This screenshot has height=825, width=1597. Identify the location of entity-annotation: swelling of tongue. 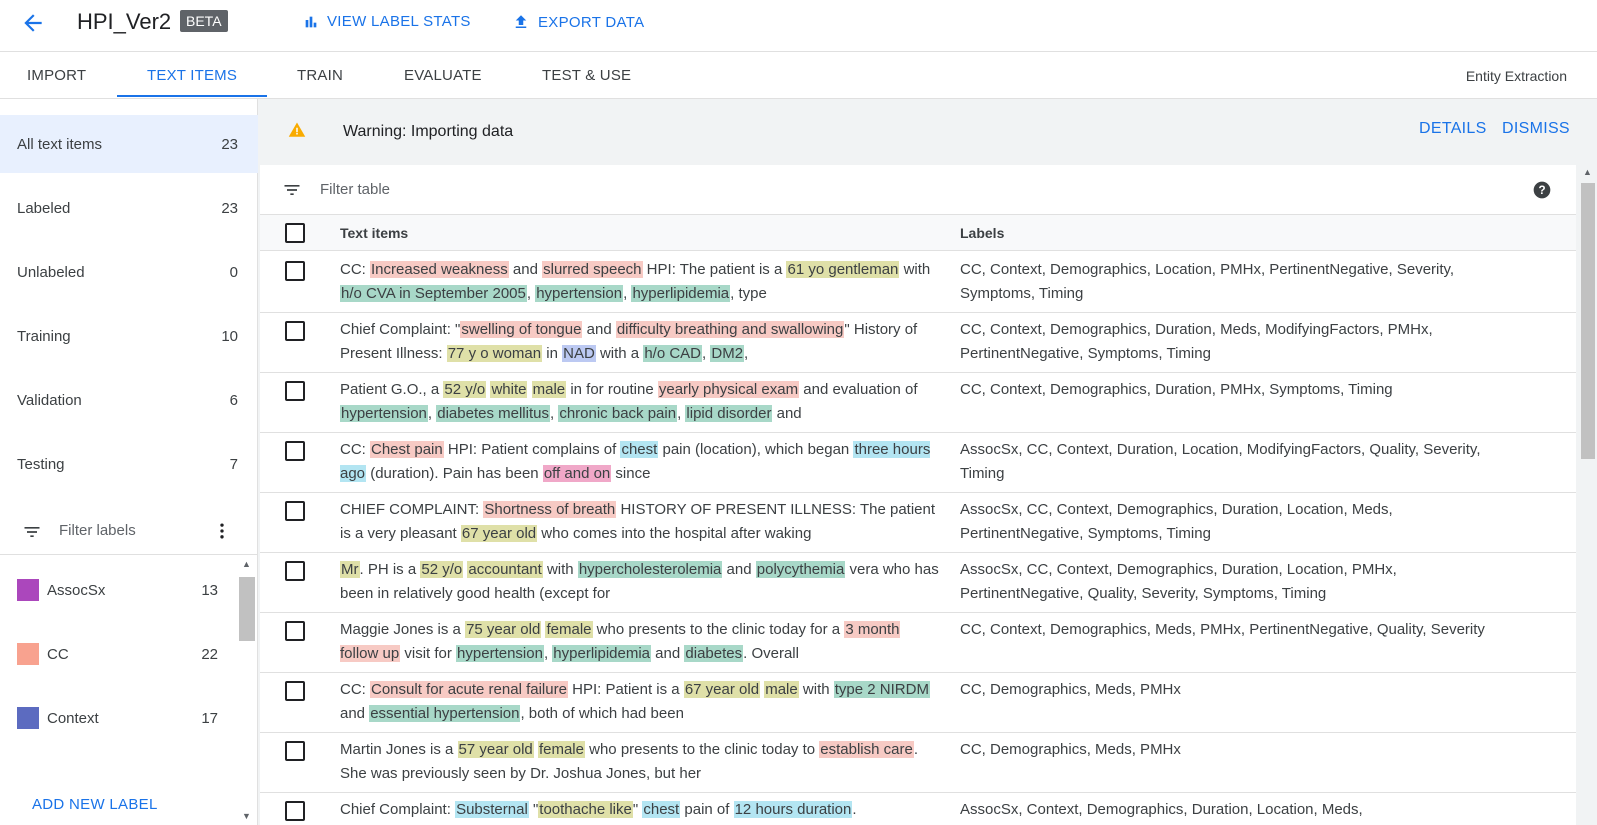
(521, 329).